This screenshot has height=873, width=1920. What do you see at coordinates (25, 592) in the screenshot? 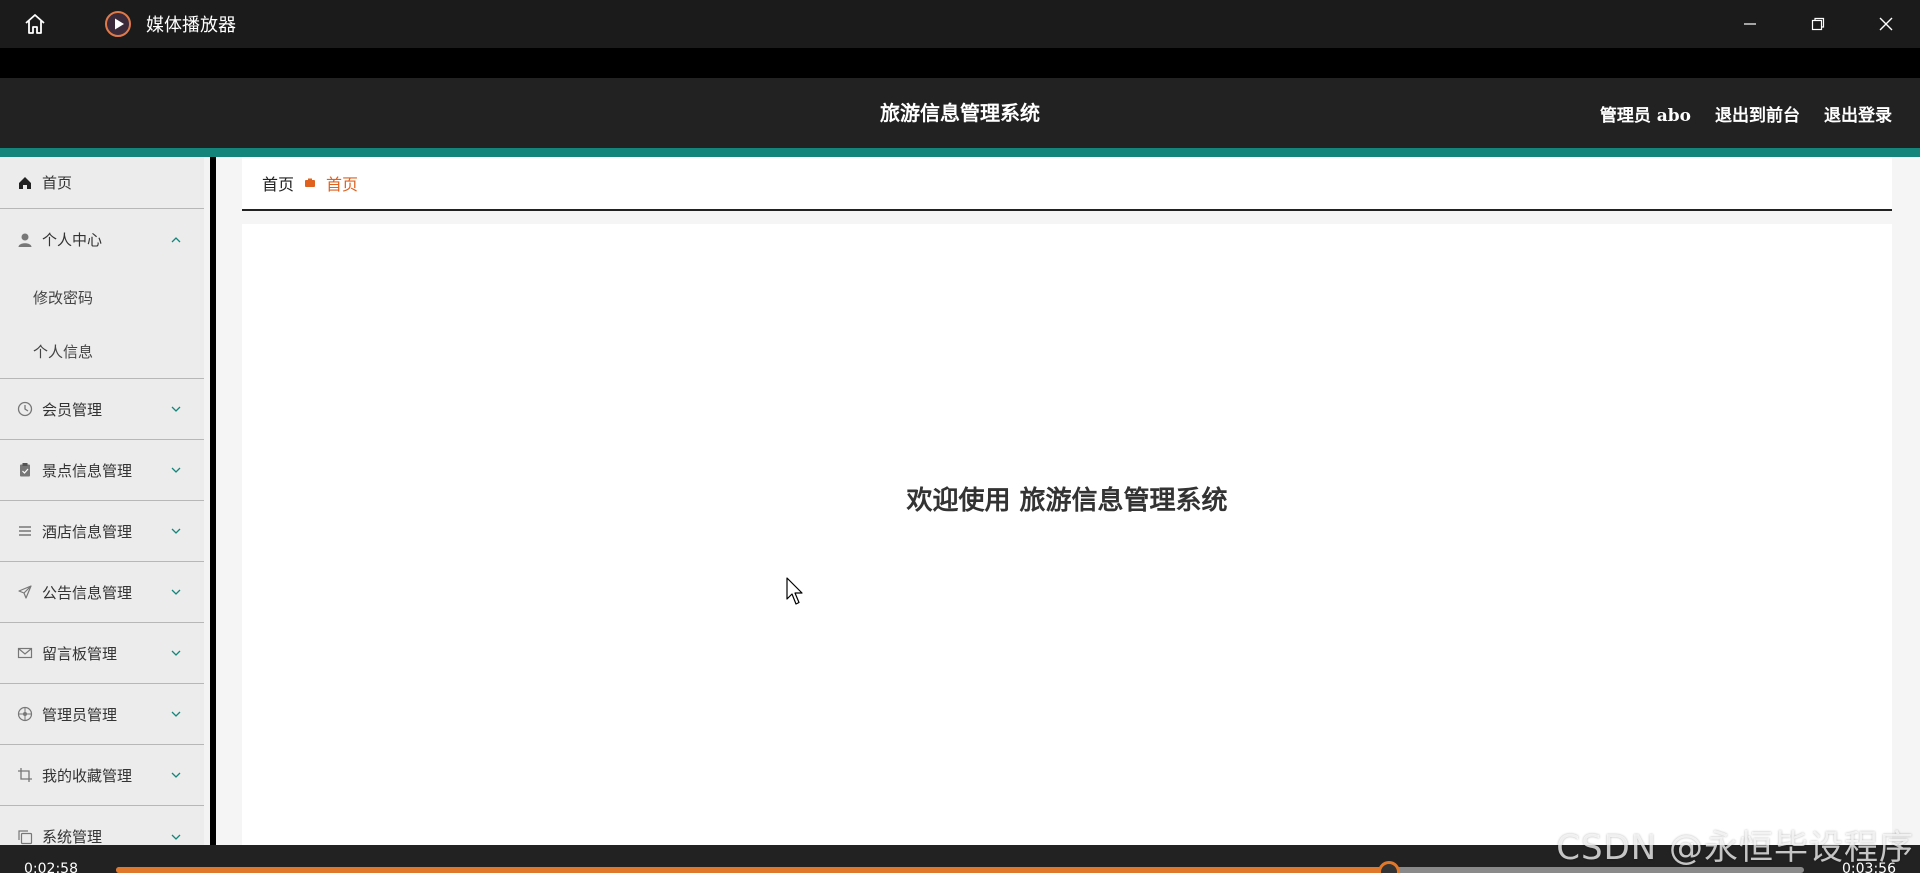
I see `send-icon` at bounding box center [25, 592].